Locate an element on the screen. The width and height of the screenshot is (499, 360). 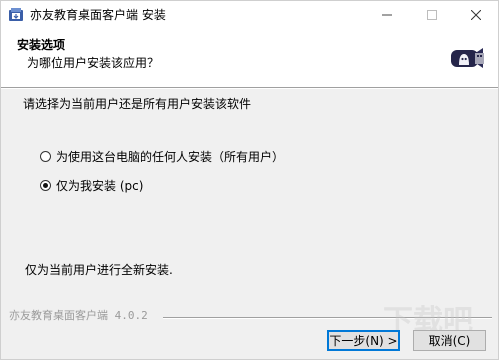
radio-current-user: 仅为我安装 (pc) is located at coordinates (91, 185).